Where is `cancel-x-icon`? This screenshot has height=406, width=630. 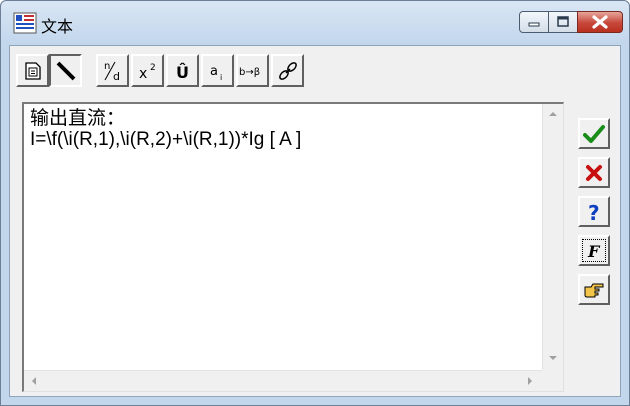 cancel-x-icon is located at coordinates (594, 172).